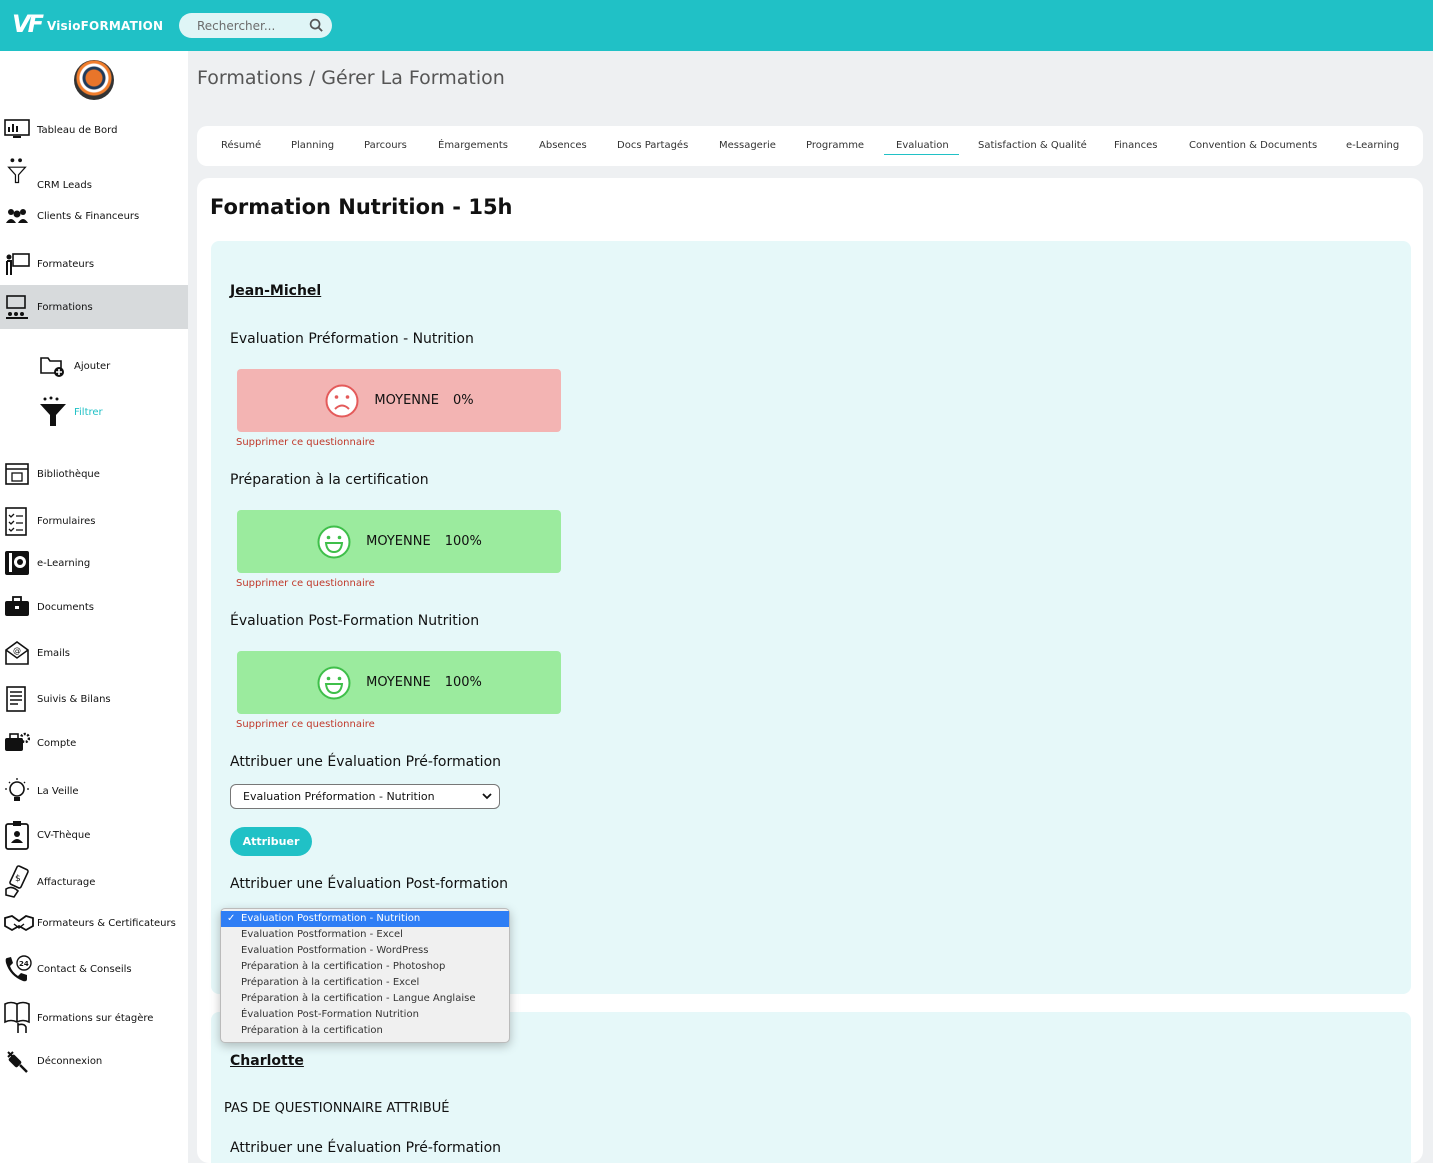 The height and width of the screenshot is (1163, 1433). Describe the element at coordinates (94, 366) in the screenshot. I see `sidebar-item-ajouter: Ajouter` at that location.